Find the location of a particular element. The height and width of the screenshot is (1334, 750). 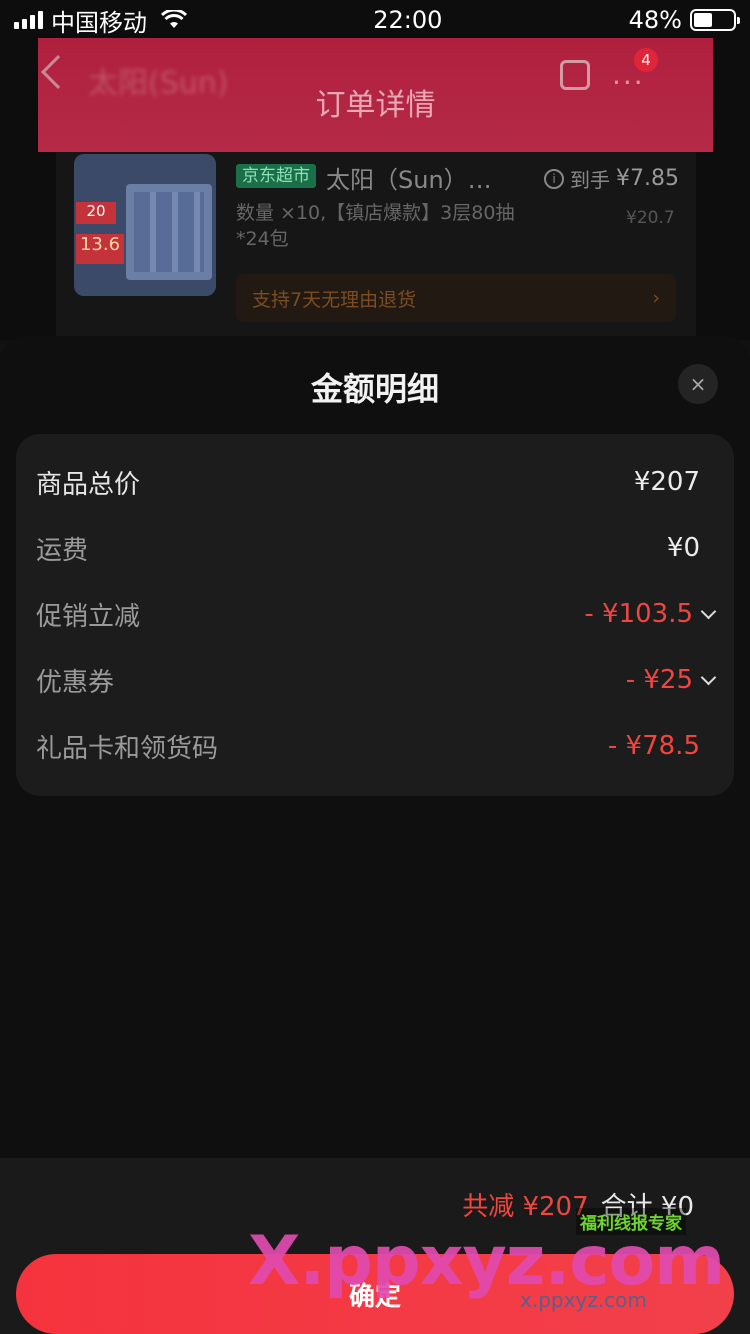

to-hand-label: 到手 is located at coordinates (590, 180).